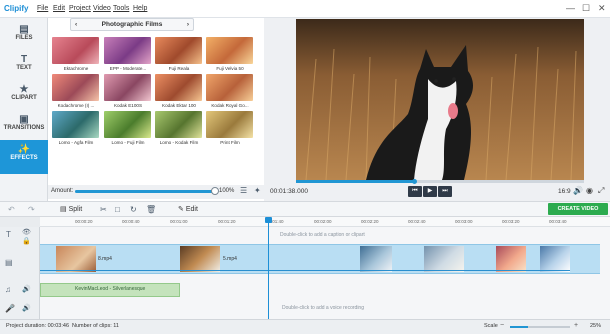 The height and width of the screenshot is (334, 610). Describe the element at coordinates (440, 181) in the screenshot. I see `playback-progress` at that location.